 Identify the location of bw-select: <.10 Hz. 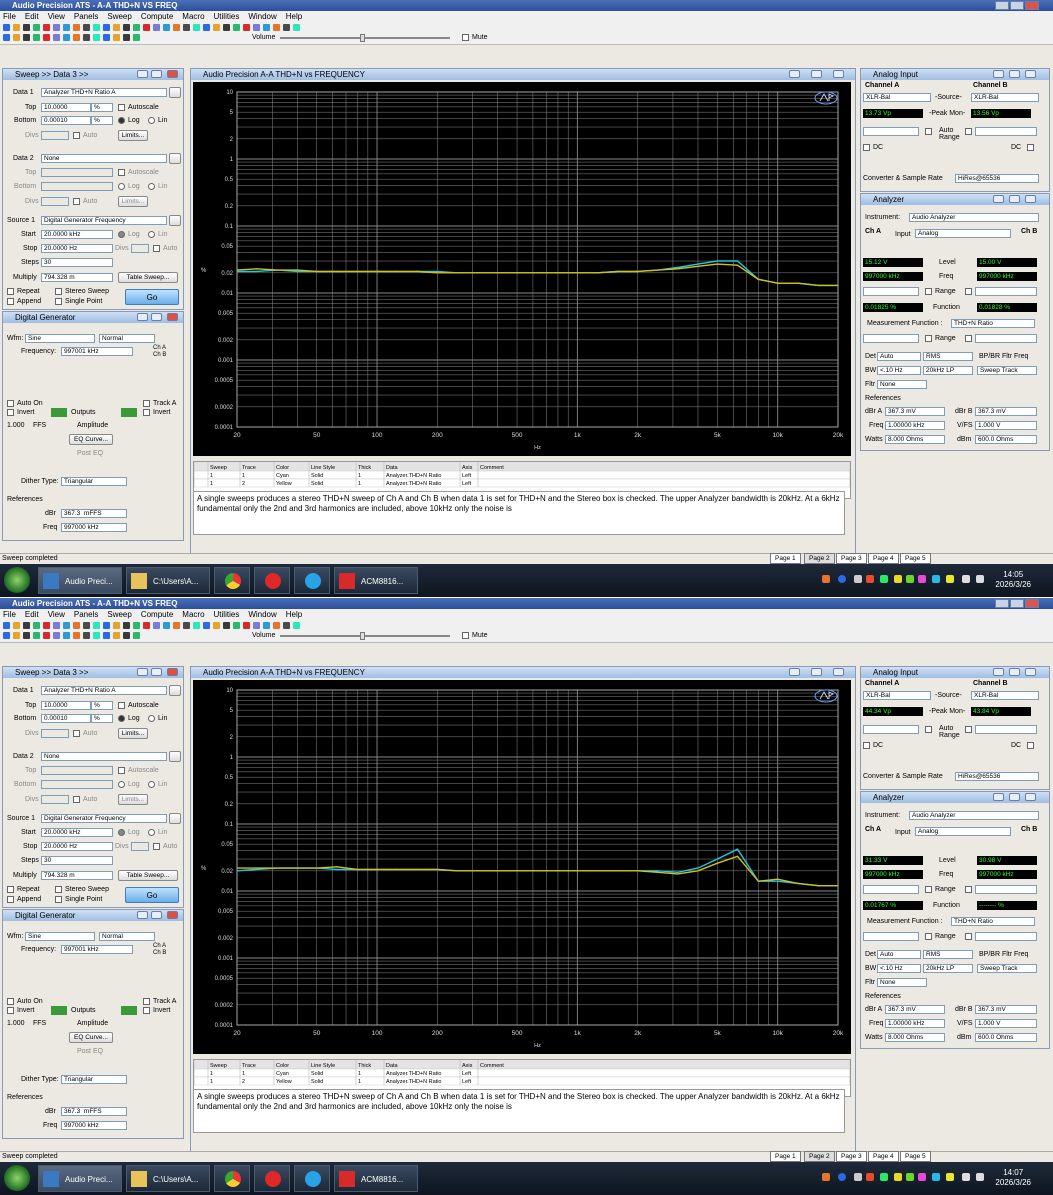
(899, 968).